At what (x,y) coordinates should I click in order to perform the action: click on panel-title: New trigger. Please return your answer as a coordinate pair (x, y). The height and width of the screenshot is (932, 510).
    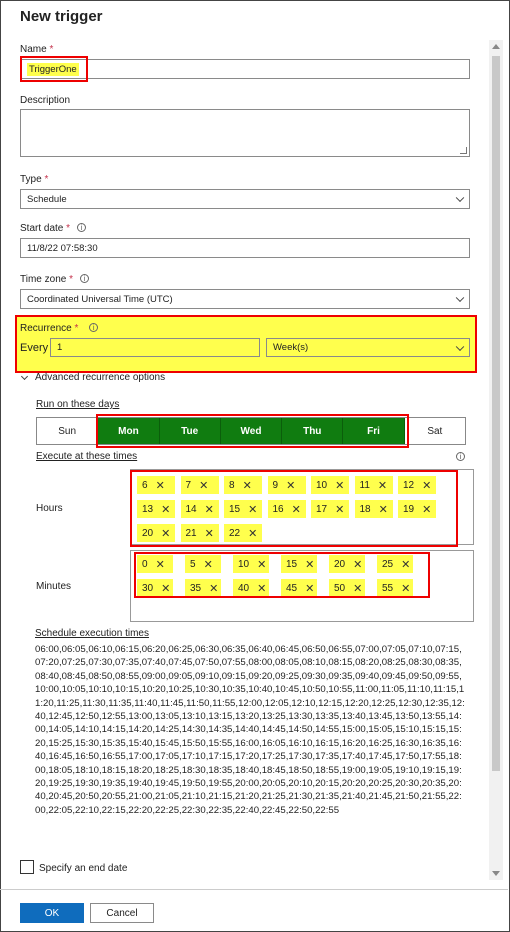
    Looking at the image, I should click on (61, 16).